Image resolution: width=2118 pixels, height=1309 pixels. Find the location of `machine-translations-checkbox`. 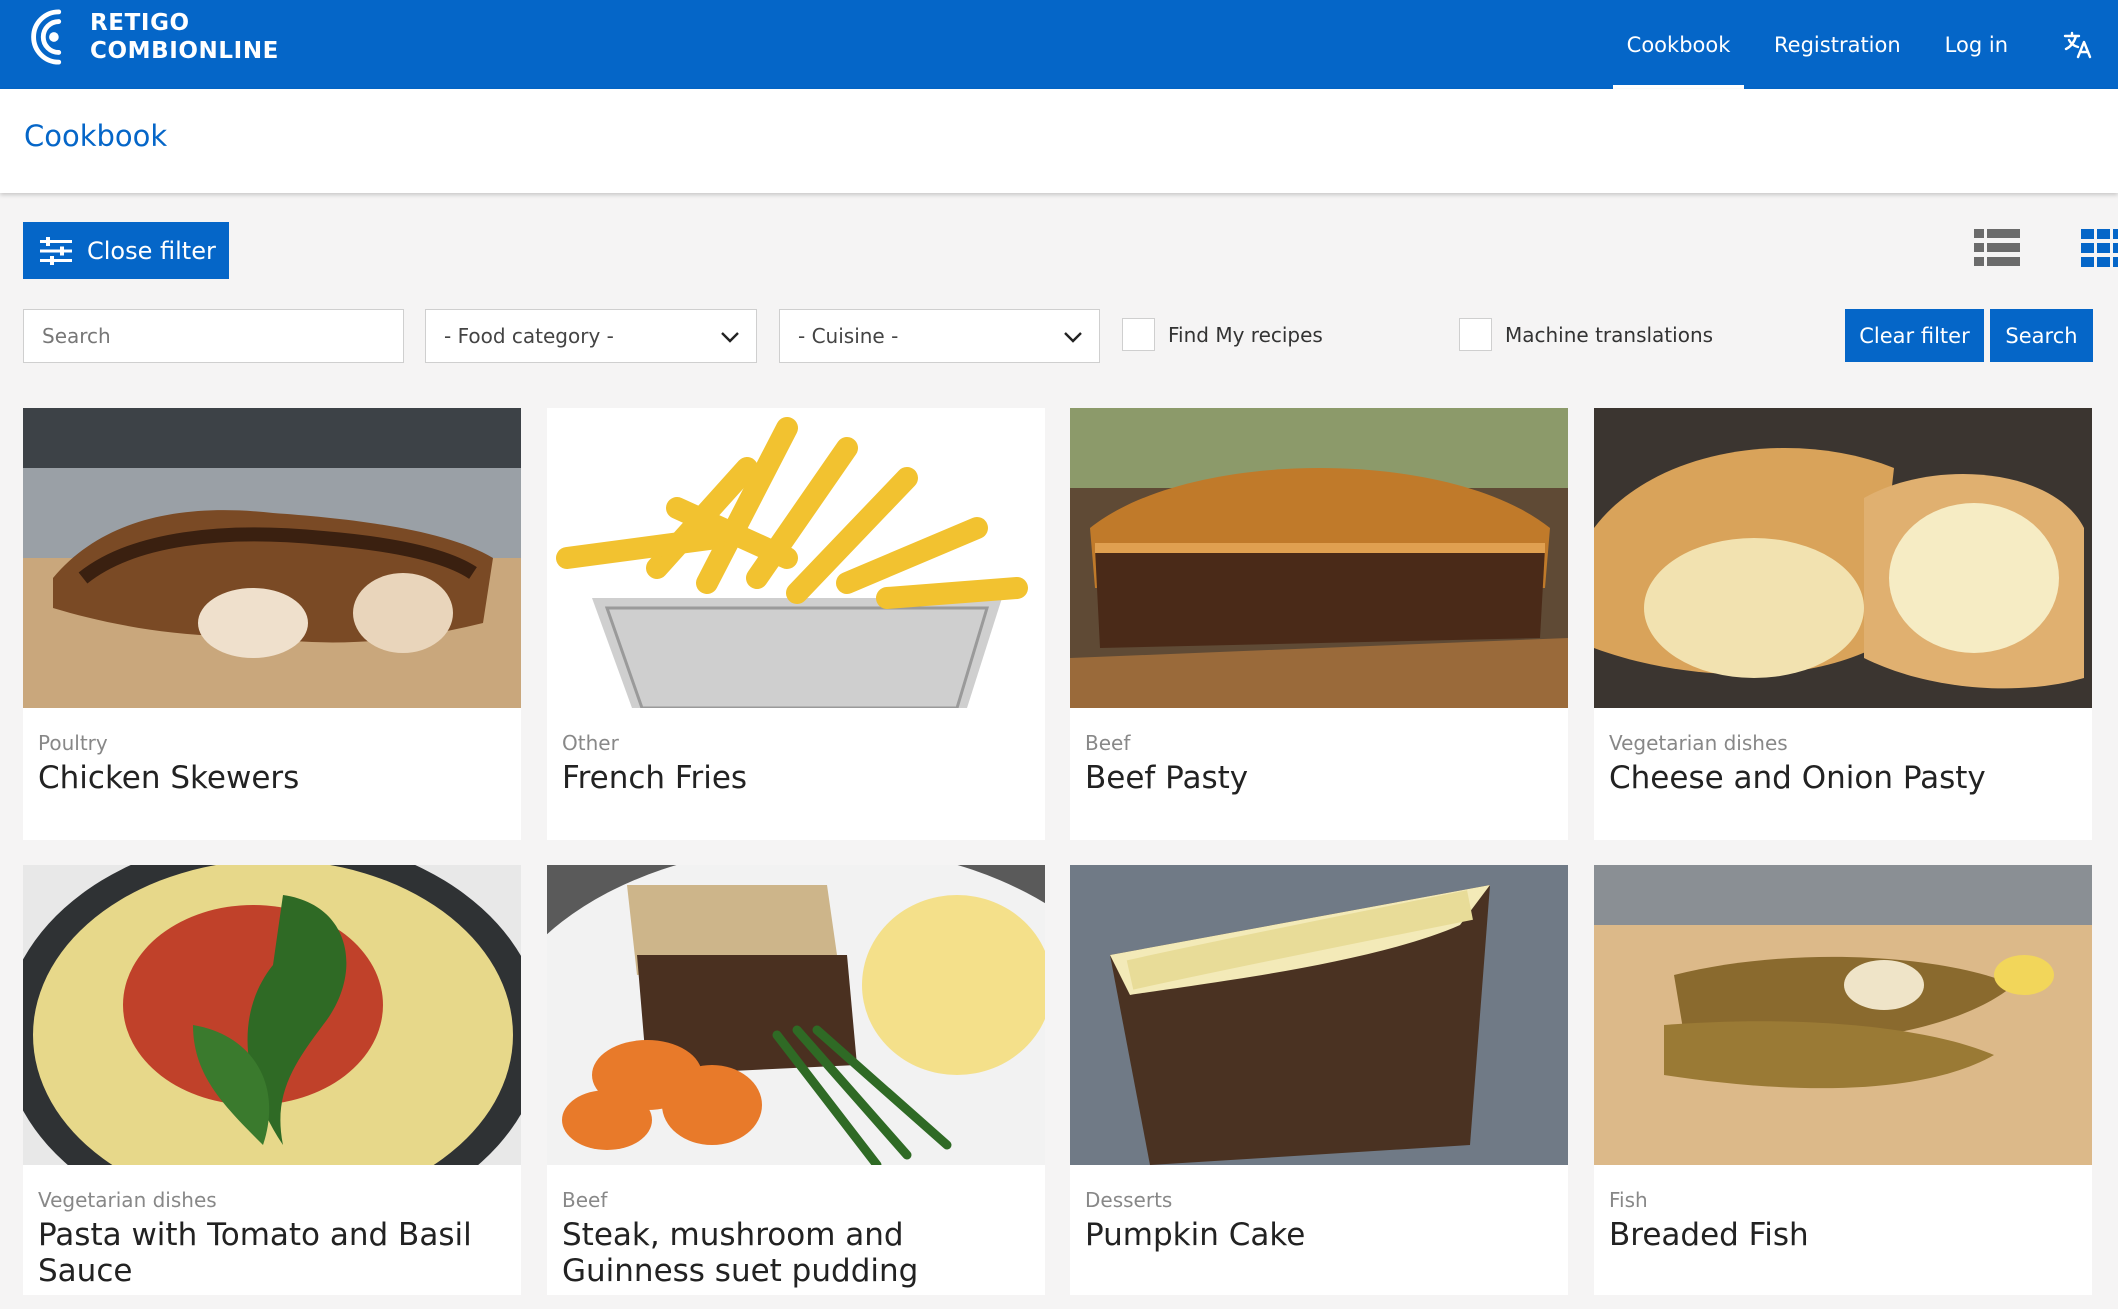

machine-translations-checkbox is located at coordinates (1475, 334).